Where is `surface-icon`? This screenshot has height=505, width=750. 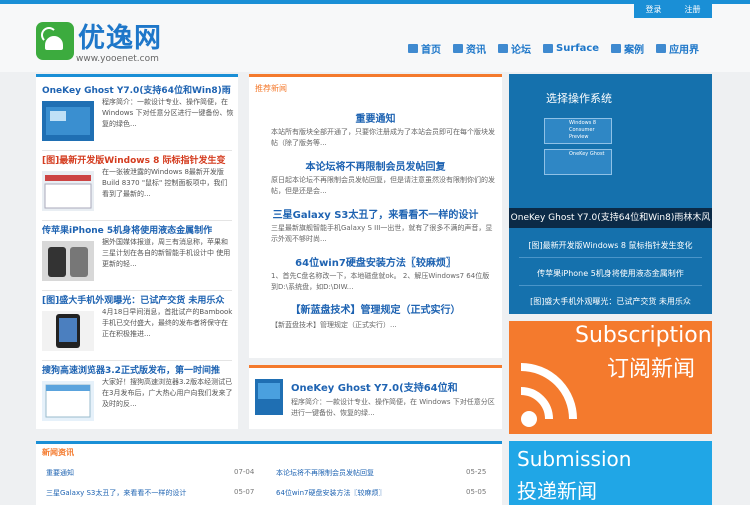
surface-icon is located at coordinates (548, 48).